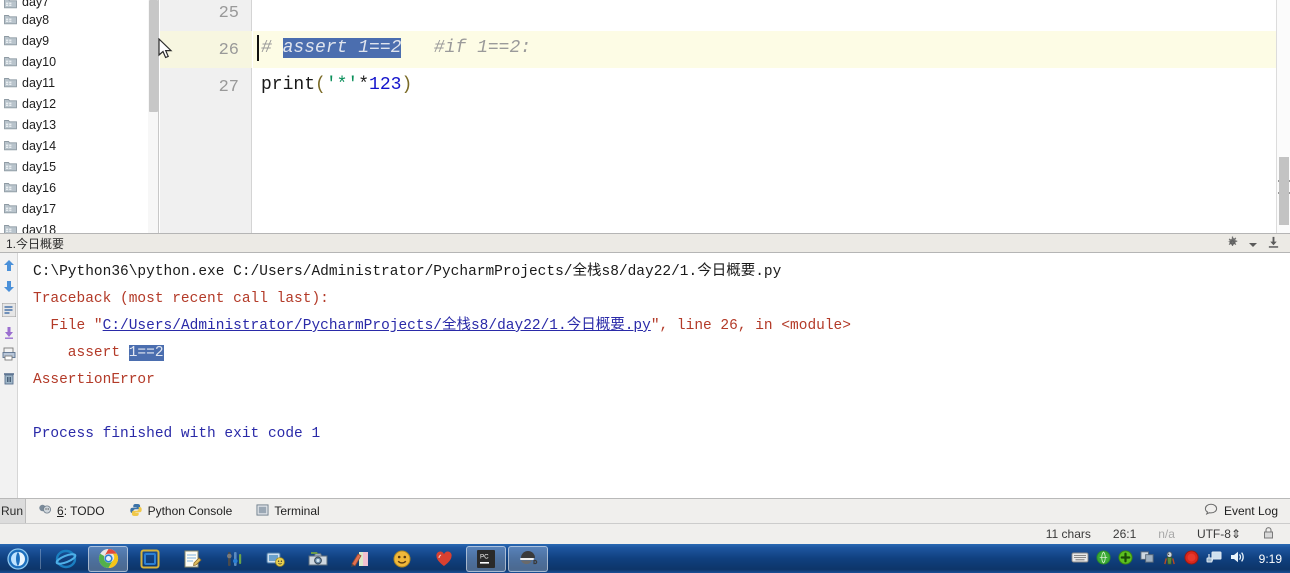 This screenshot has height=573, width=1290. What do you see at coordinates (228, 50) in the screenshot?
I see `line-number-26: 26` at bounding box center [228, 50].